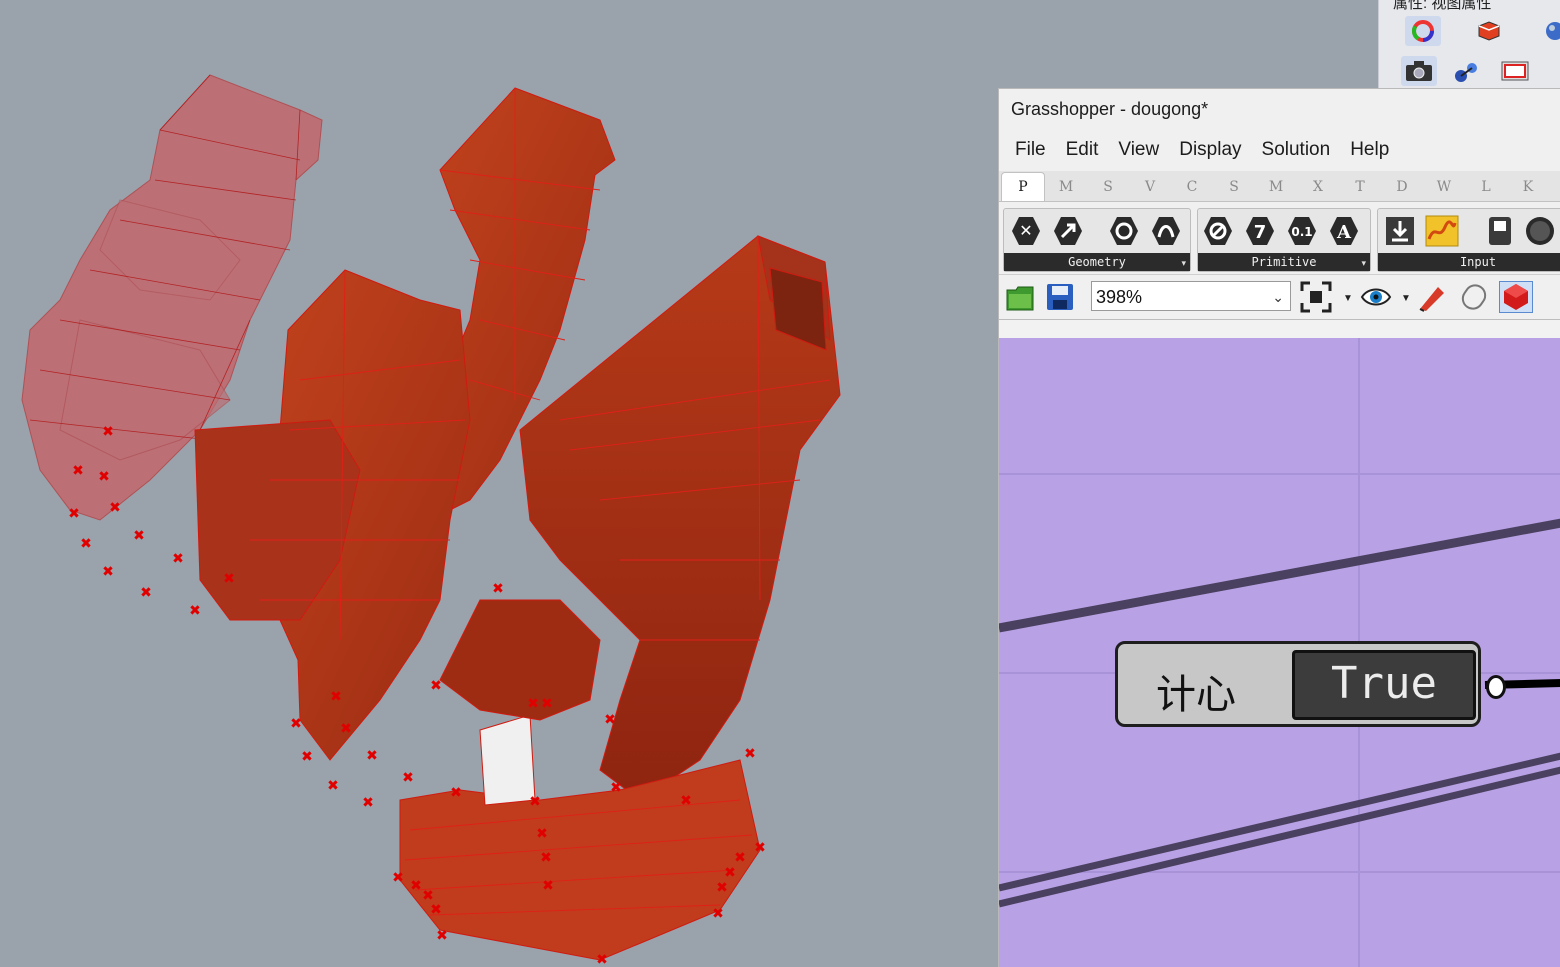 The width and height of the screenshot is (1560, 967). What do you see at coordinates (1124, 231) in the screenshot?
I see `param-circle-icon` at bounding box center [1124, 231].